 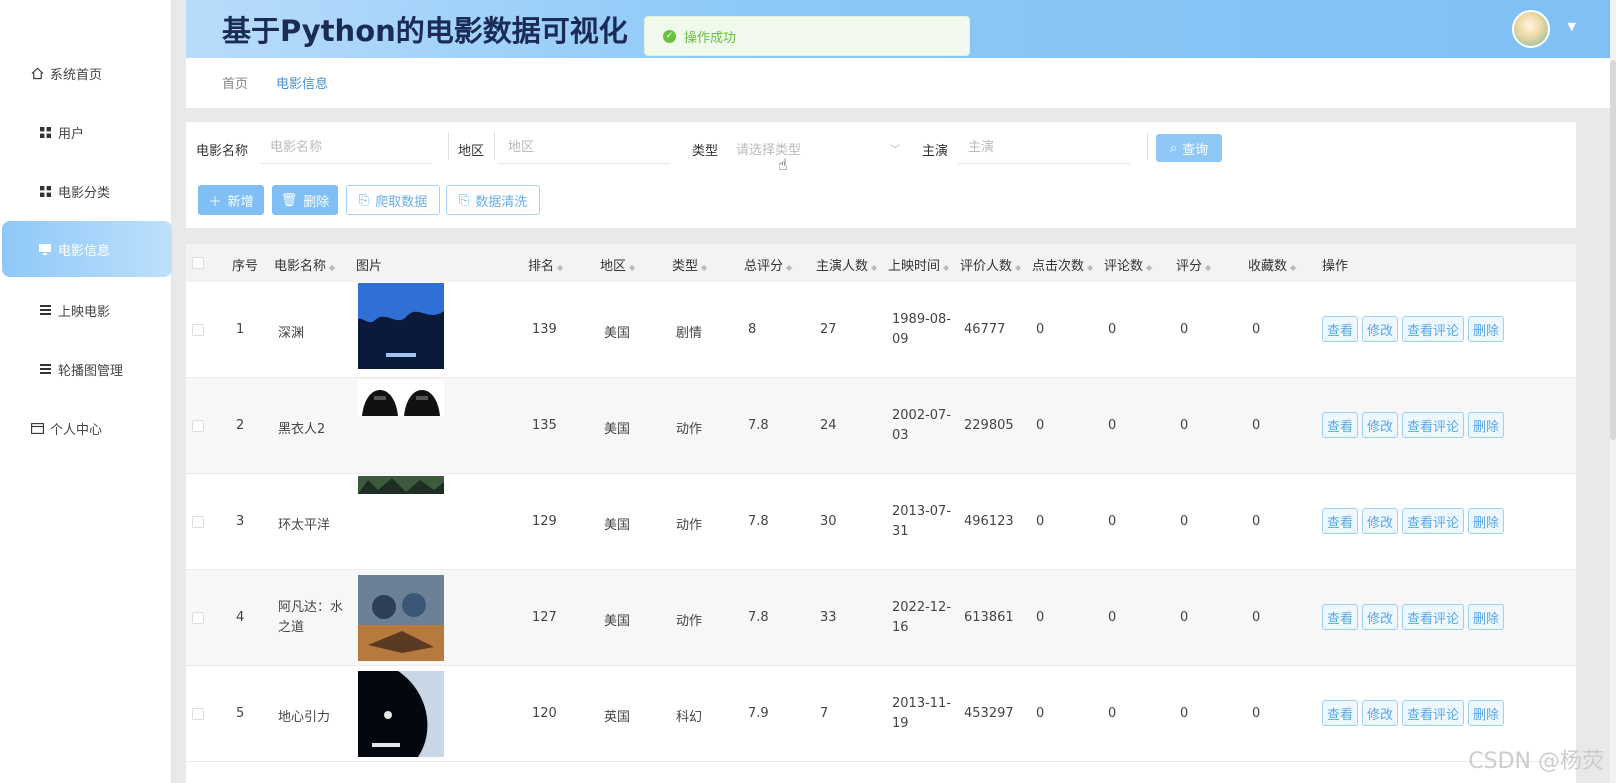 I want to click on col-actors: 主演人数 ◆, so click(x=846, y=264).